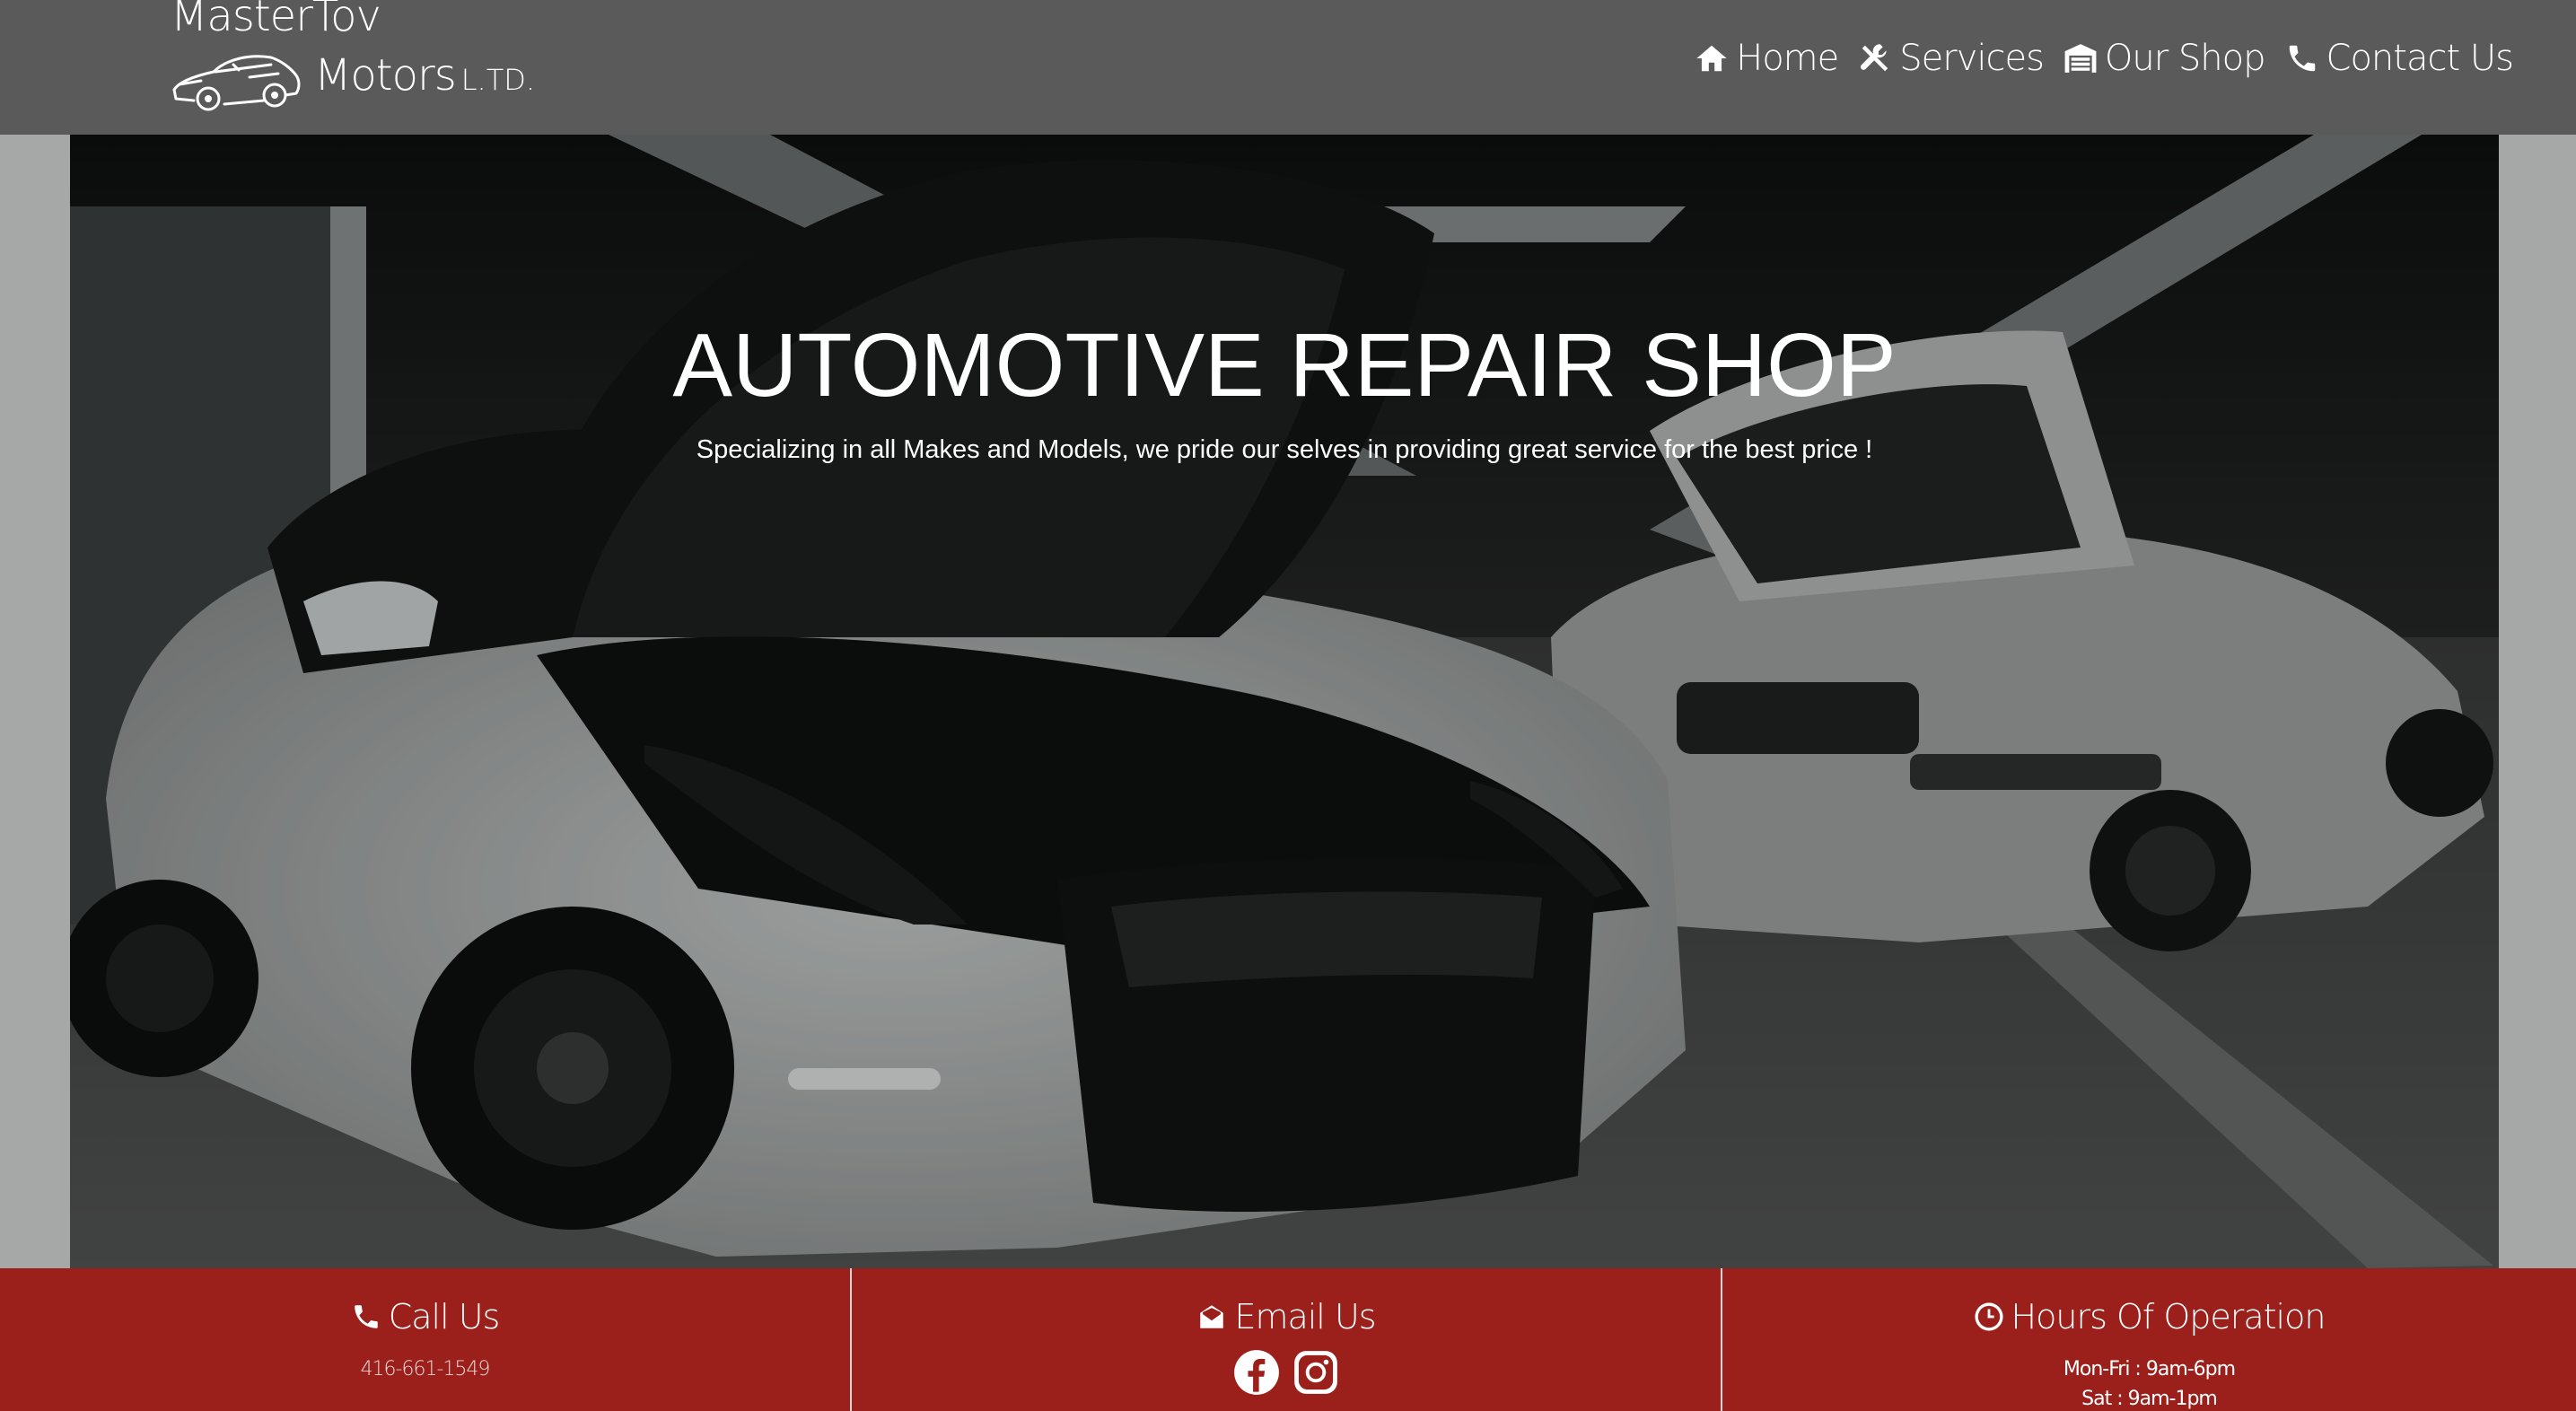  Describe the element at coordinates (1989, 1316) in the screenshot. I see `clock-icon` at that location.